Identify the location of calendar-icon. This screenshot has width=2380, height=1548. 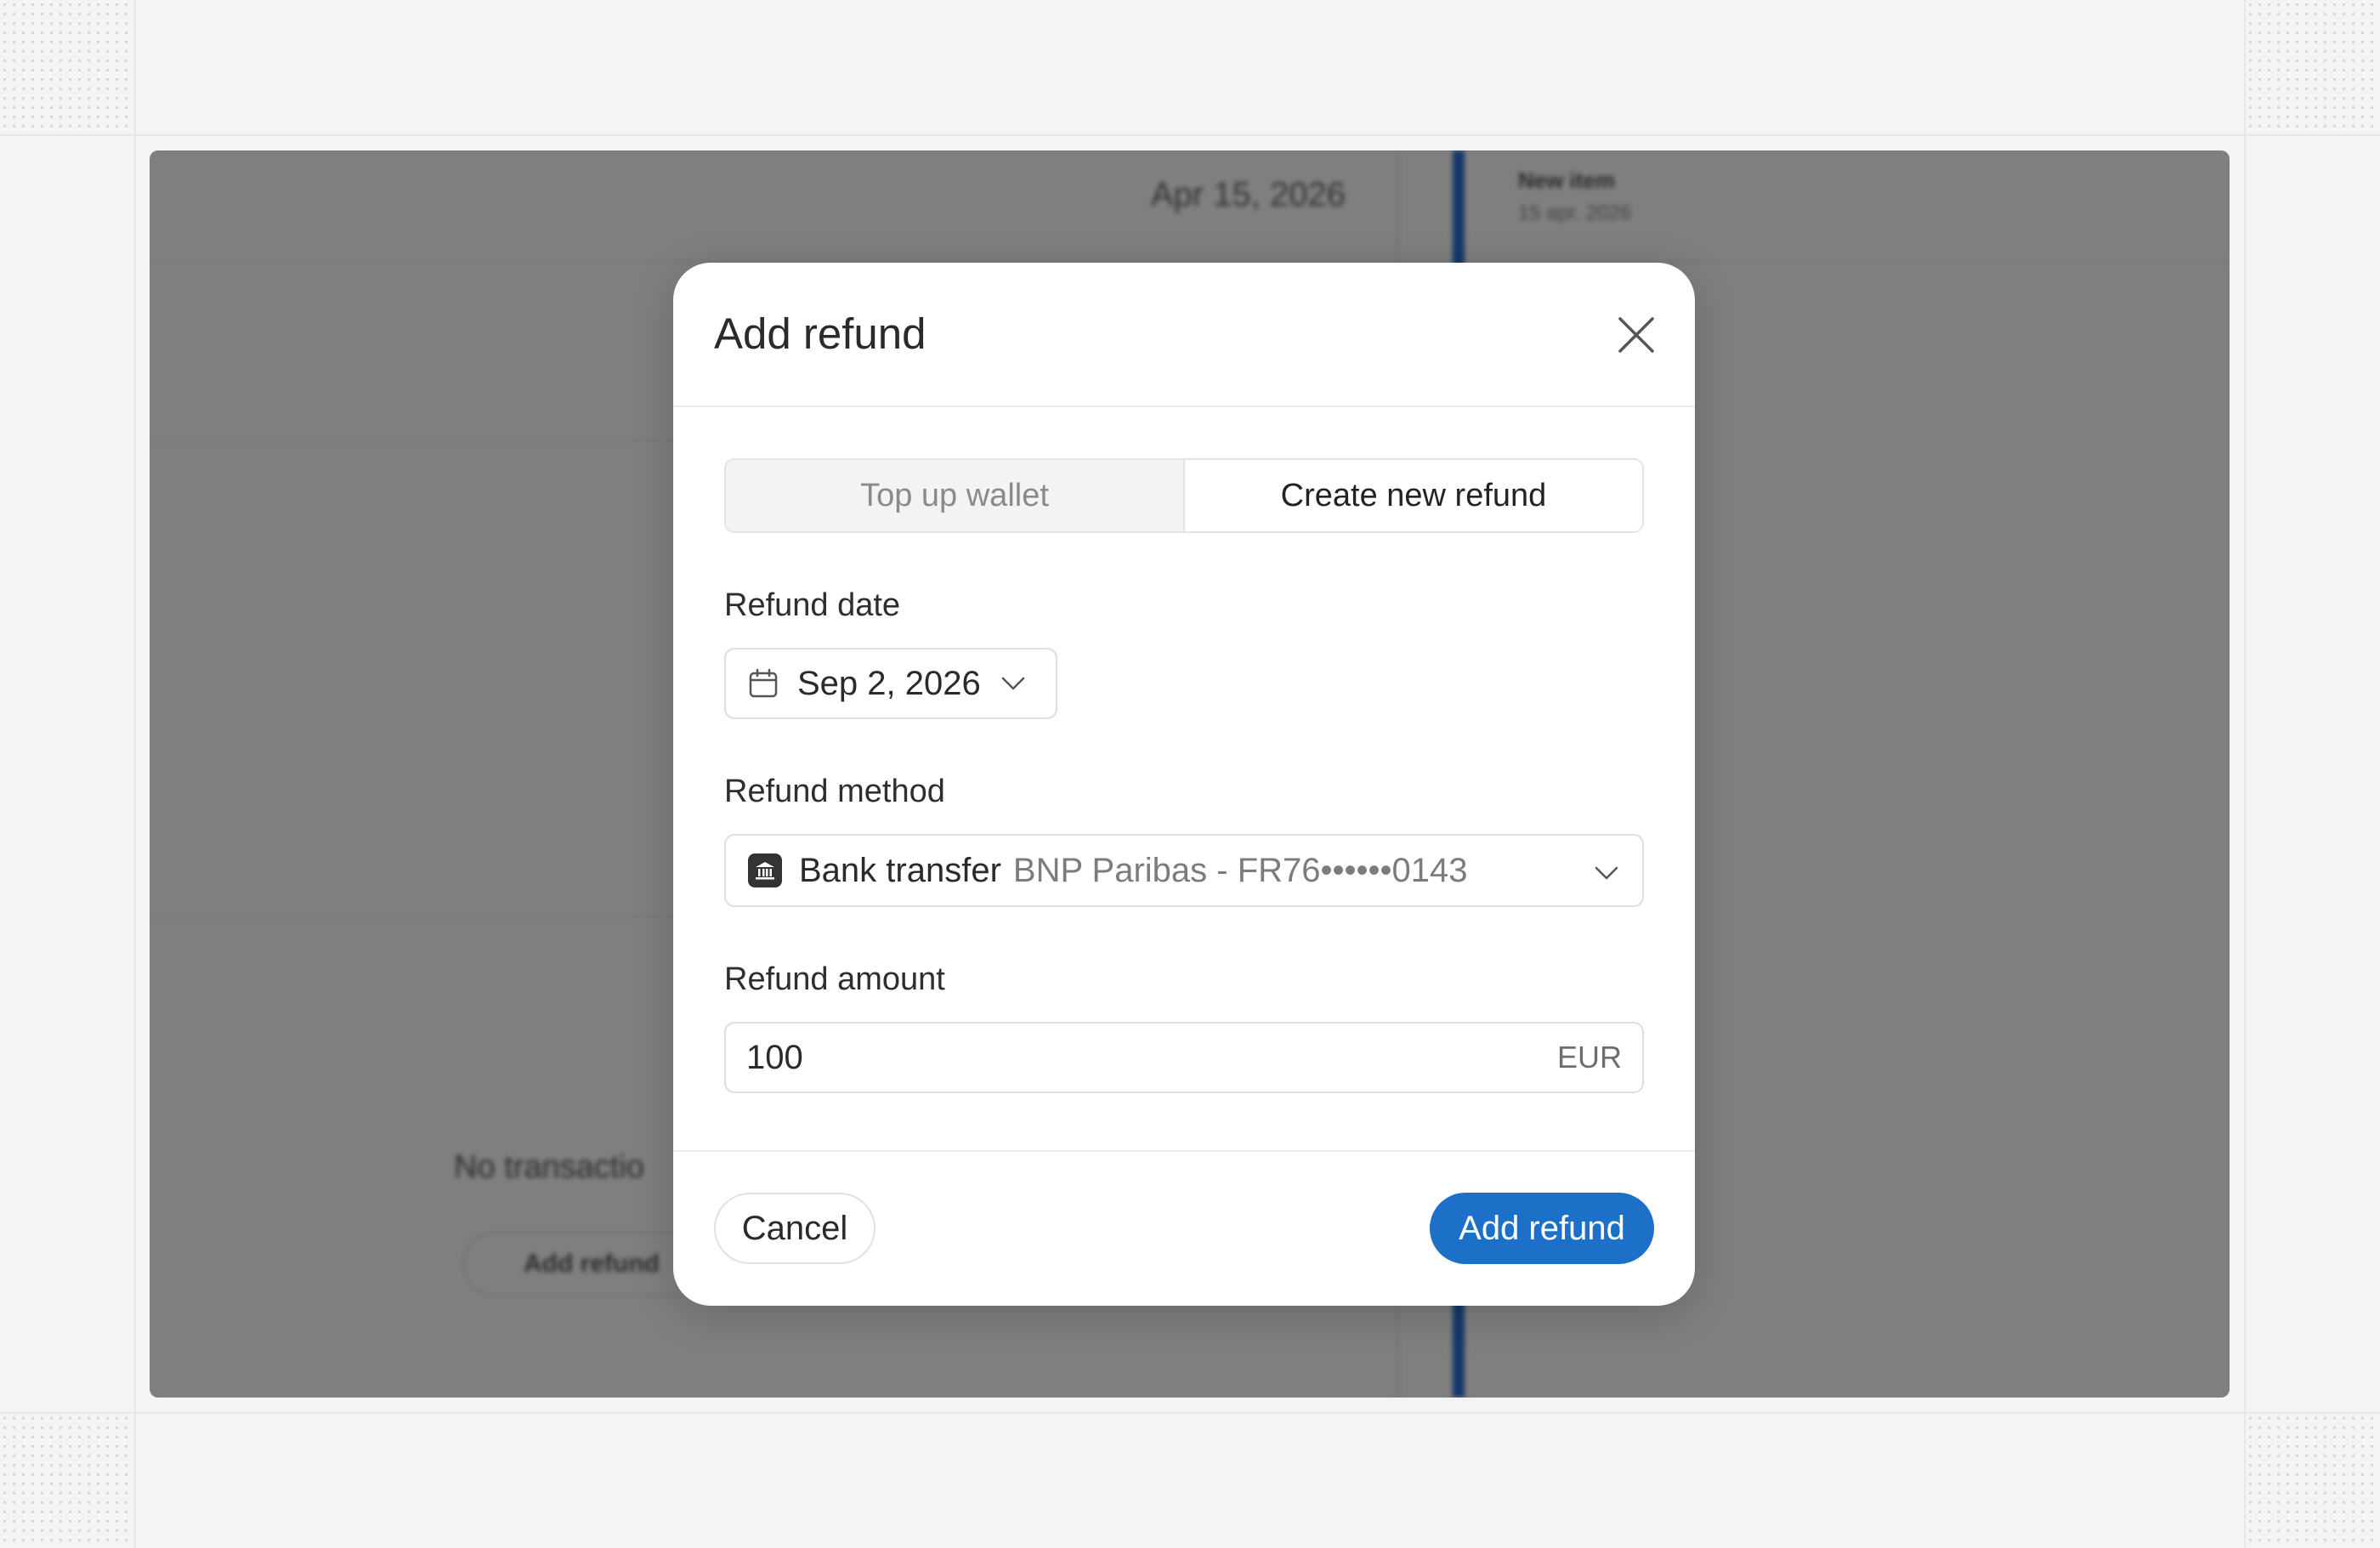
(763, 683).